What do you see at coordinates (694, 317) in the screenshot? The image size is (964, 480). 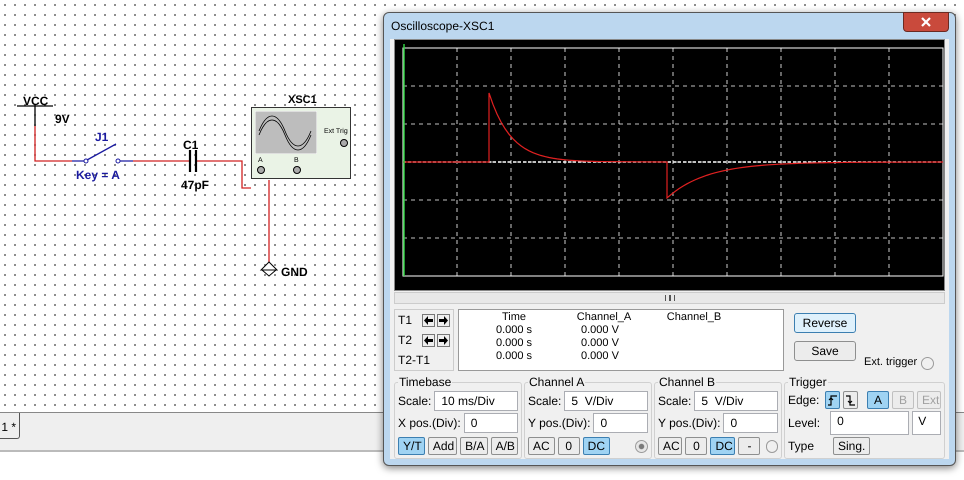 I see `column-header: Channel_B` at bounding box center [694, 317].